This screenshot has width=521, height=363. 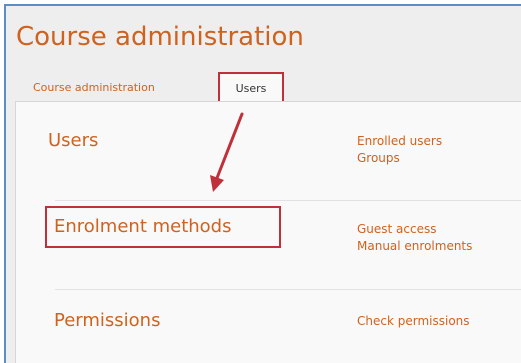 What do you see at coordinates (251, 87) in the screenshot?
I see `tab-users: Users` at bounding box center [251, 87].